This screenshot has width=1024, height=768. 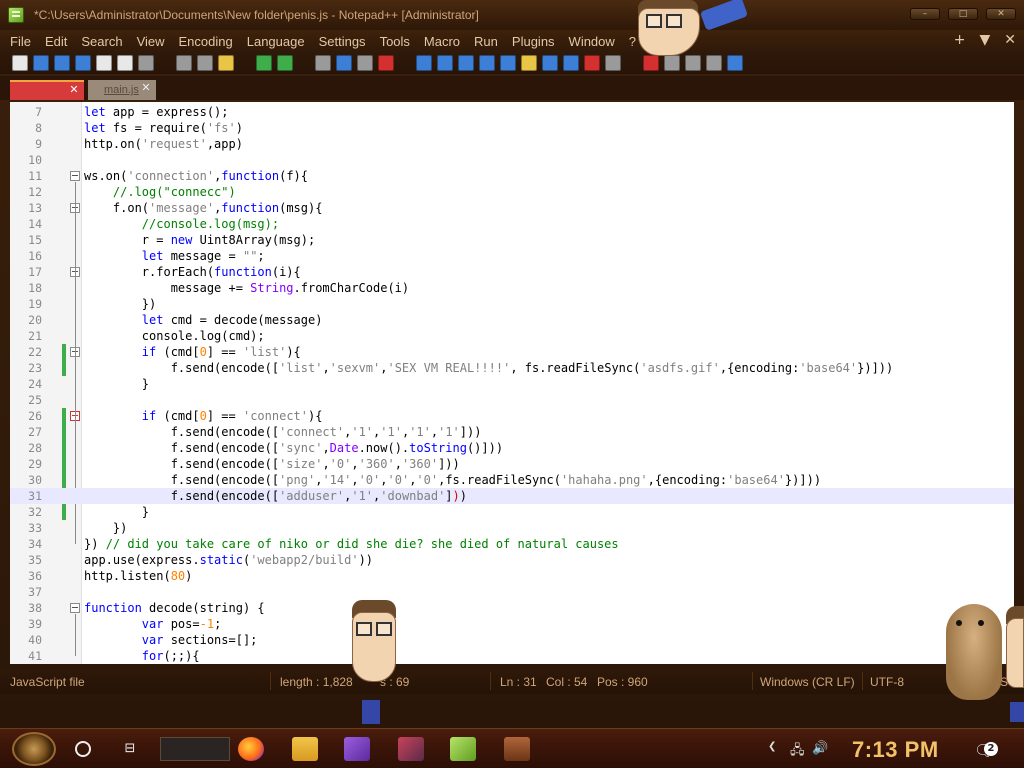 I want to click on code-line: 32 }, so click(x=512, y=512).